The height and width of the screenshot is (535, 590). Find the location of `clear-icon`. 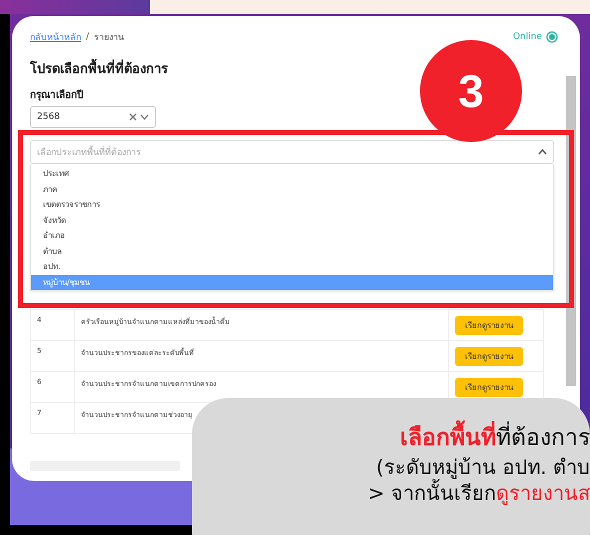

clear-icon is located at coordinates (133, 117).